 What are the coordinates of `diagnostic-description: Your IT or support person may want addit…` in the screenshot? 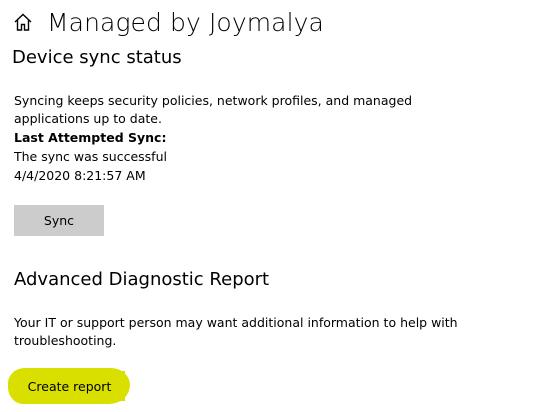 It's located at (236, 331).